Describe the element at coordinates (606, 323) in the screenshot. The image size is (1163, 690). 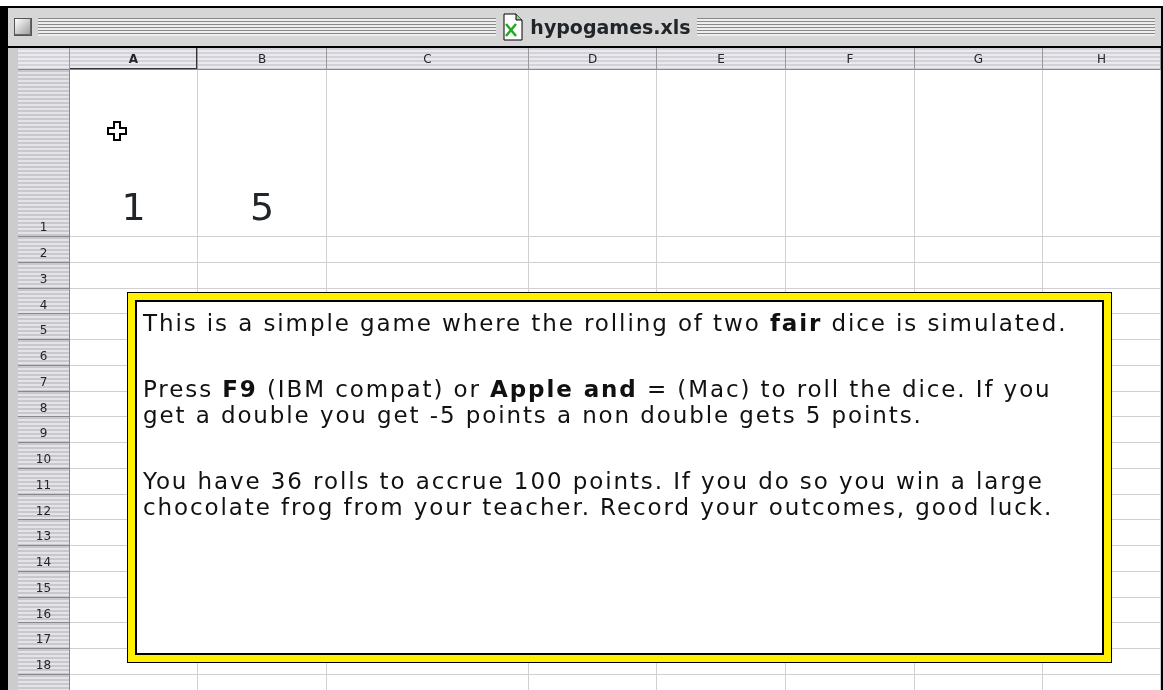
I see `paragraph: This is a simple game where the rolling of two fair dice is simulated.` at that location.